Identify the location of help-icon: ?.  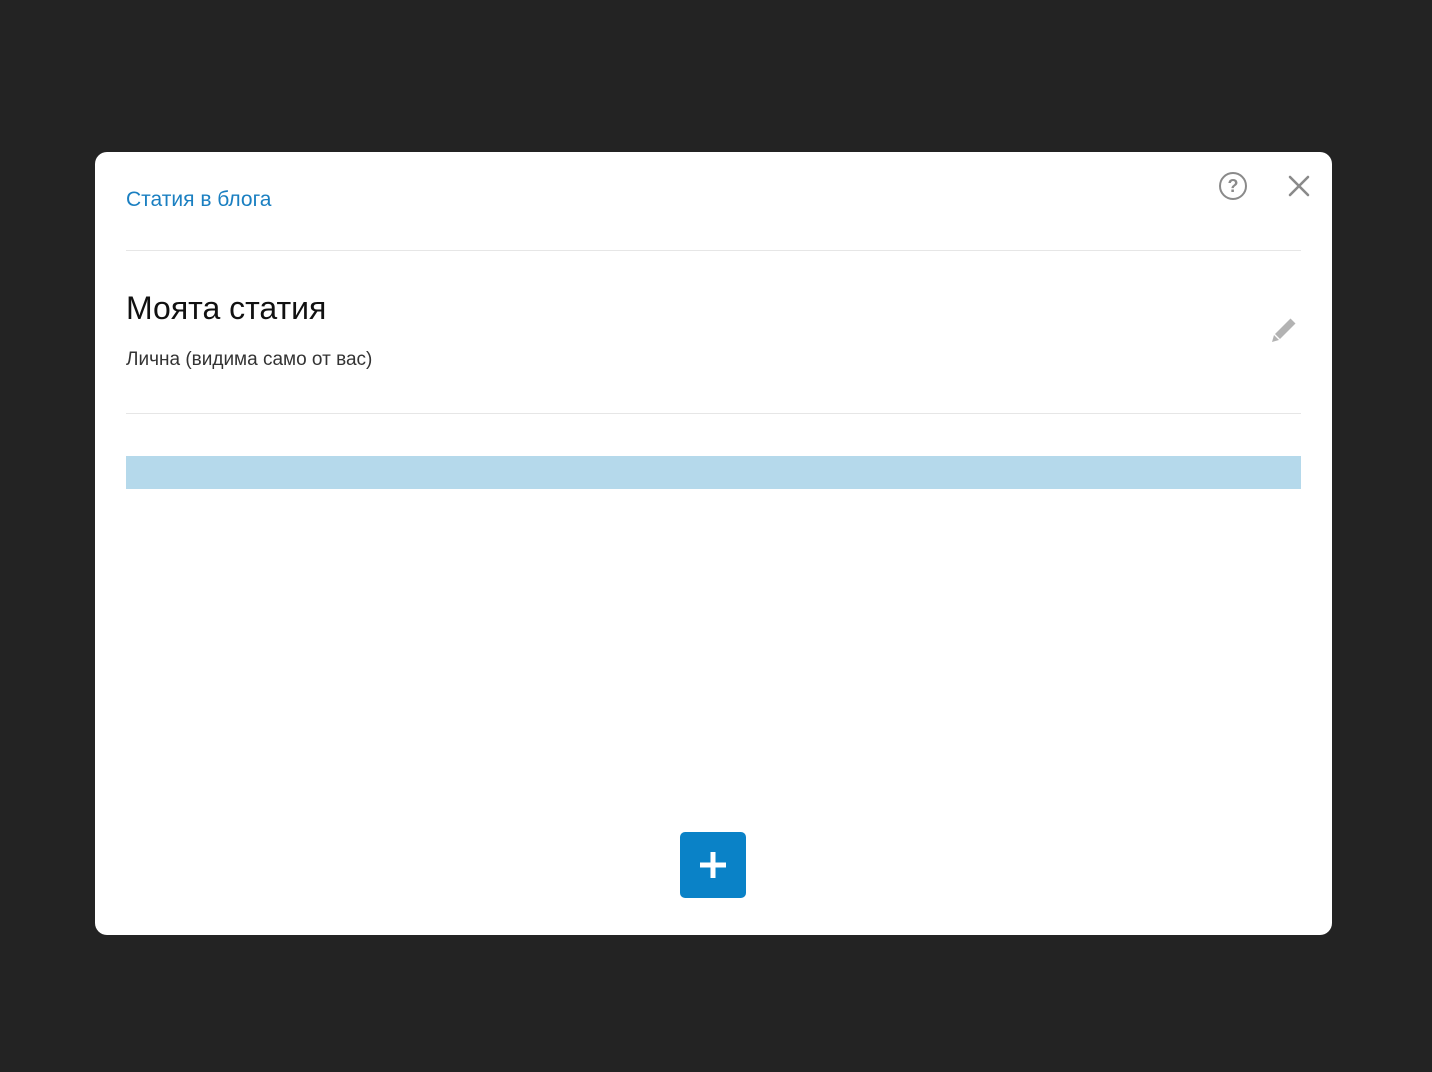
(1233, 186).